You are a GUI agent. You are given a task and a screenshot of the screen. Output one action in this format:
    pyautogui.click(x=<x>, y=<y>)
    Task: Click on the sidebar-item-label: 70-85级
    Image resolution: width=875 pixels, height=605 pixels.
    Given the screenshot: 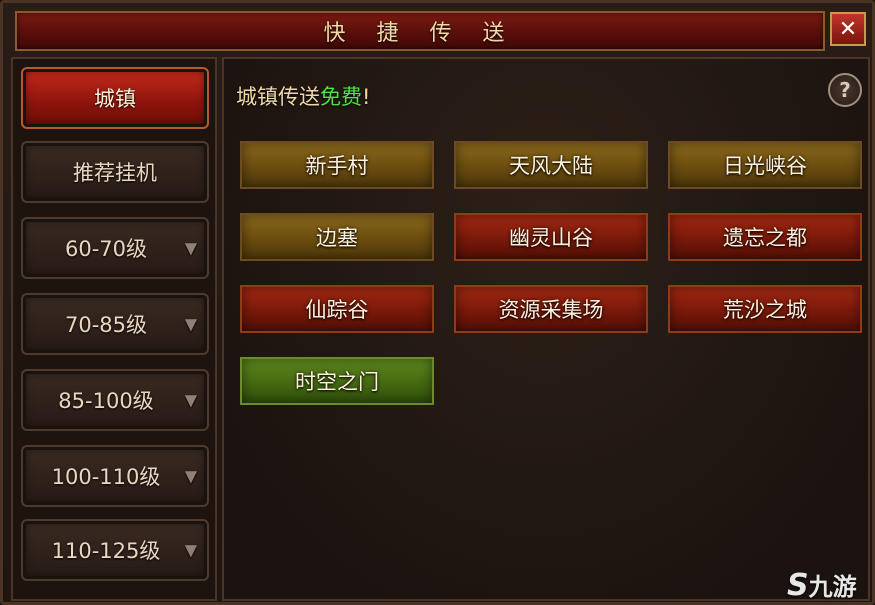 What is the action you would take?
    pyautogui.click(x=106, y=325)
    